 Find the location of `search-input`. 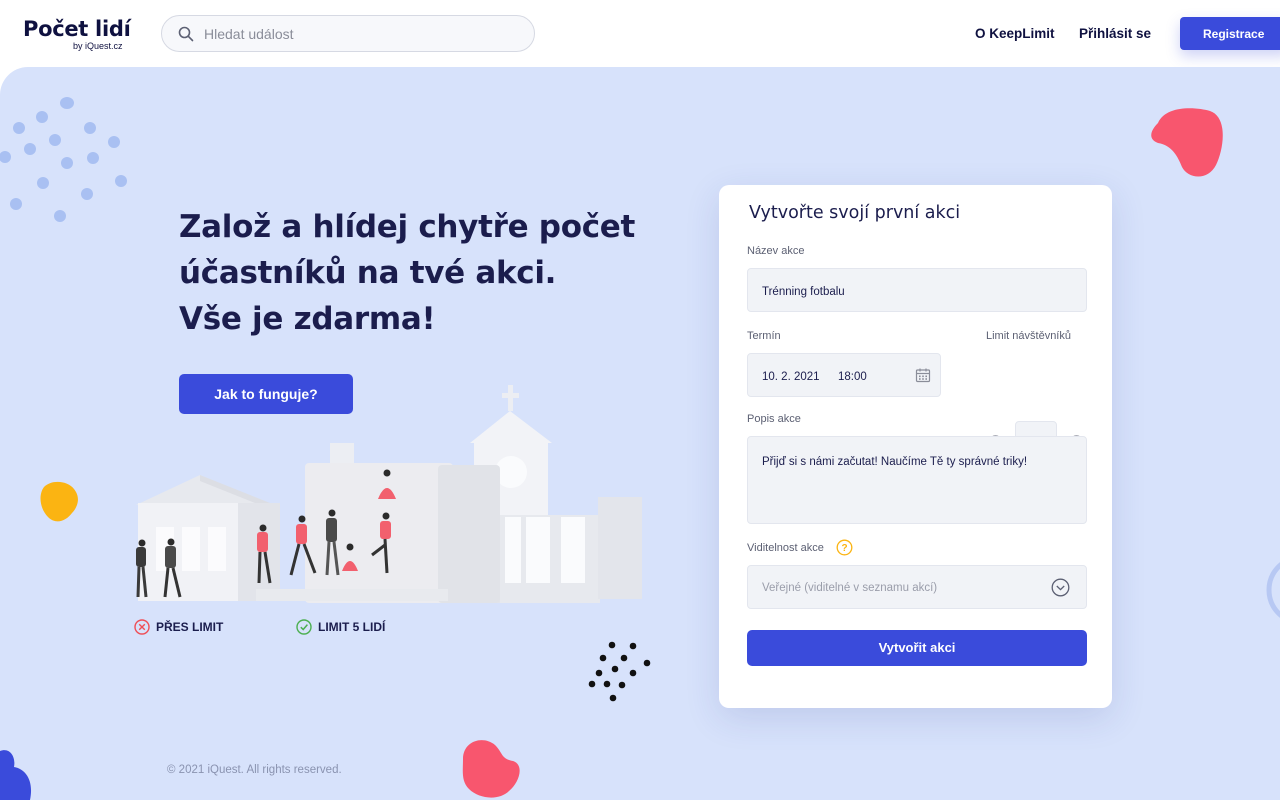

search-input is located at coordinates (364, 33).